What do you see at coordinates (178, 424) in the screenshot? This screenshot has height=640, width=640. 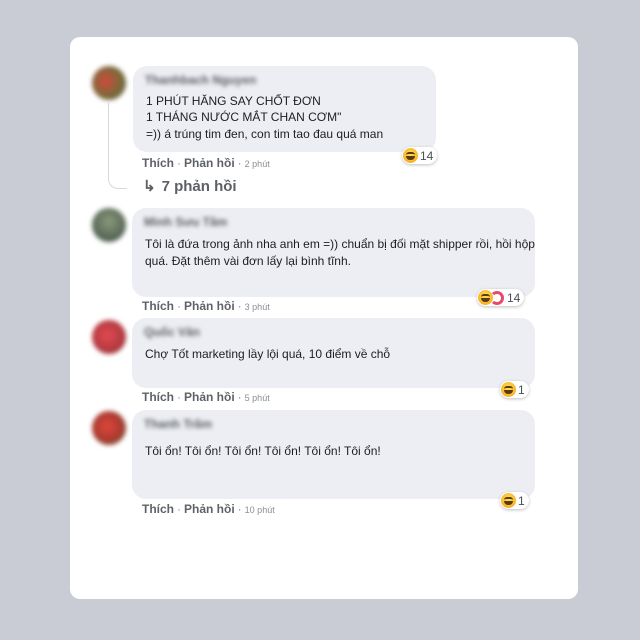 I see `comment-author: Thanh Trâm` at bounding box center [178, 424].